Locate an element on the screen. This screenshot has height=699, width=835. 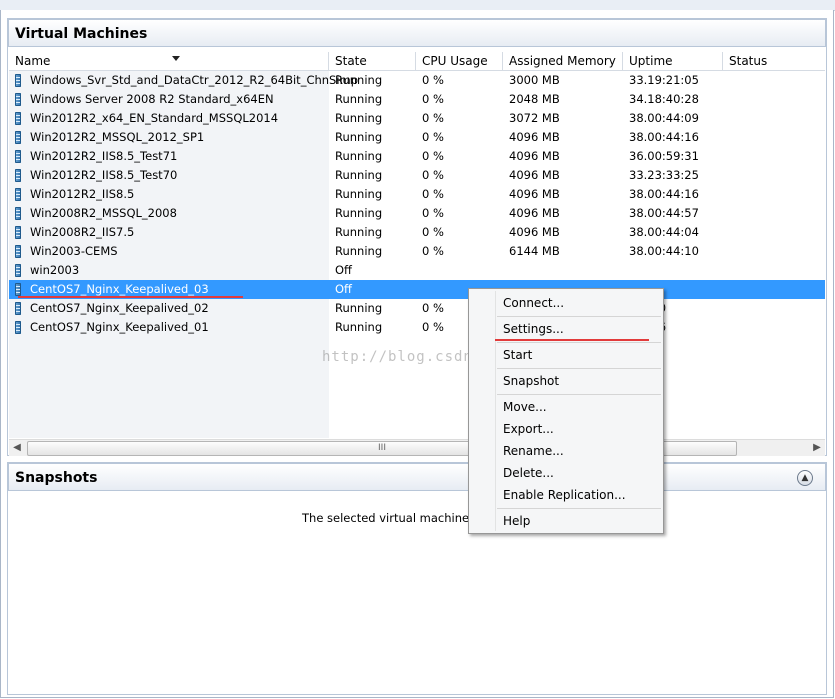
vm-uptime-cell: 38.00:44:10 is located at coordinates (664, 251).